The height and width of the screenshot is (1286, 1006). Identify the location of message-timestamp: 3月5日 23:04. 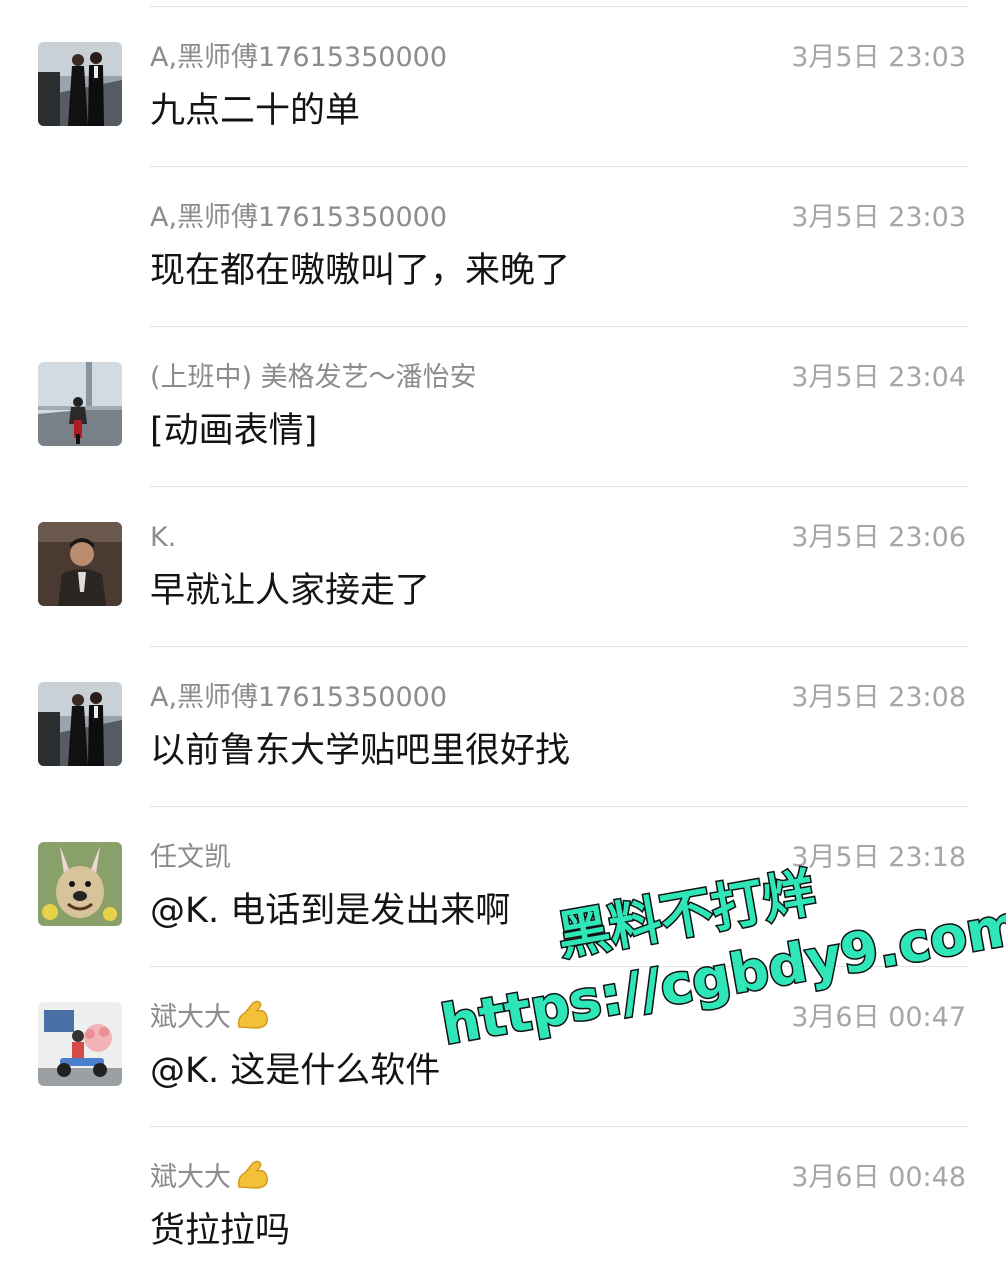
(878, 377).